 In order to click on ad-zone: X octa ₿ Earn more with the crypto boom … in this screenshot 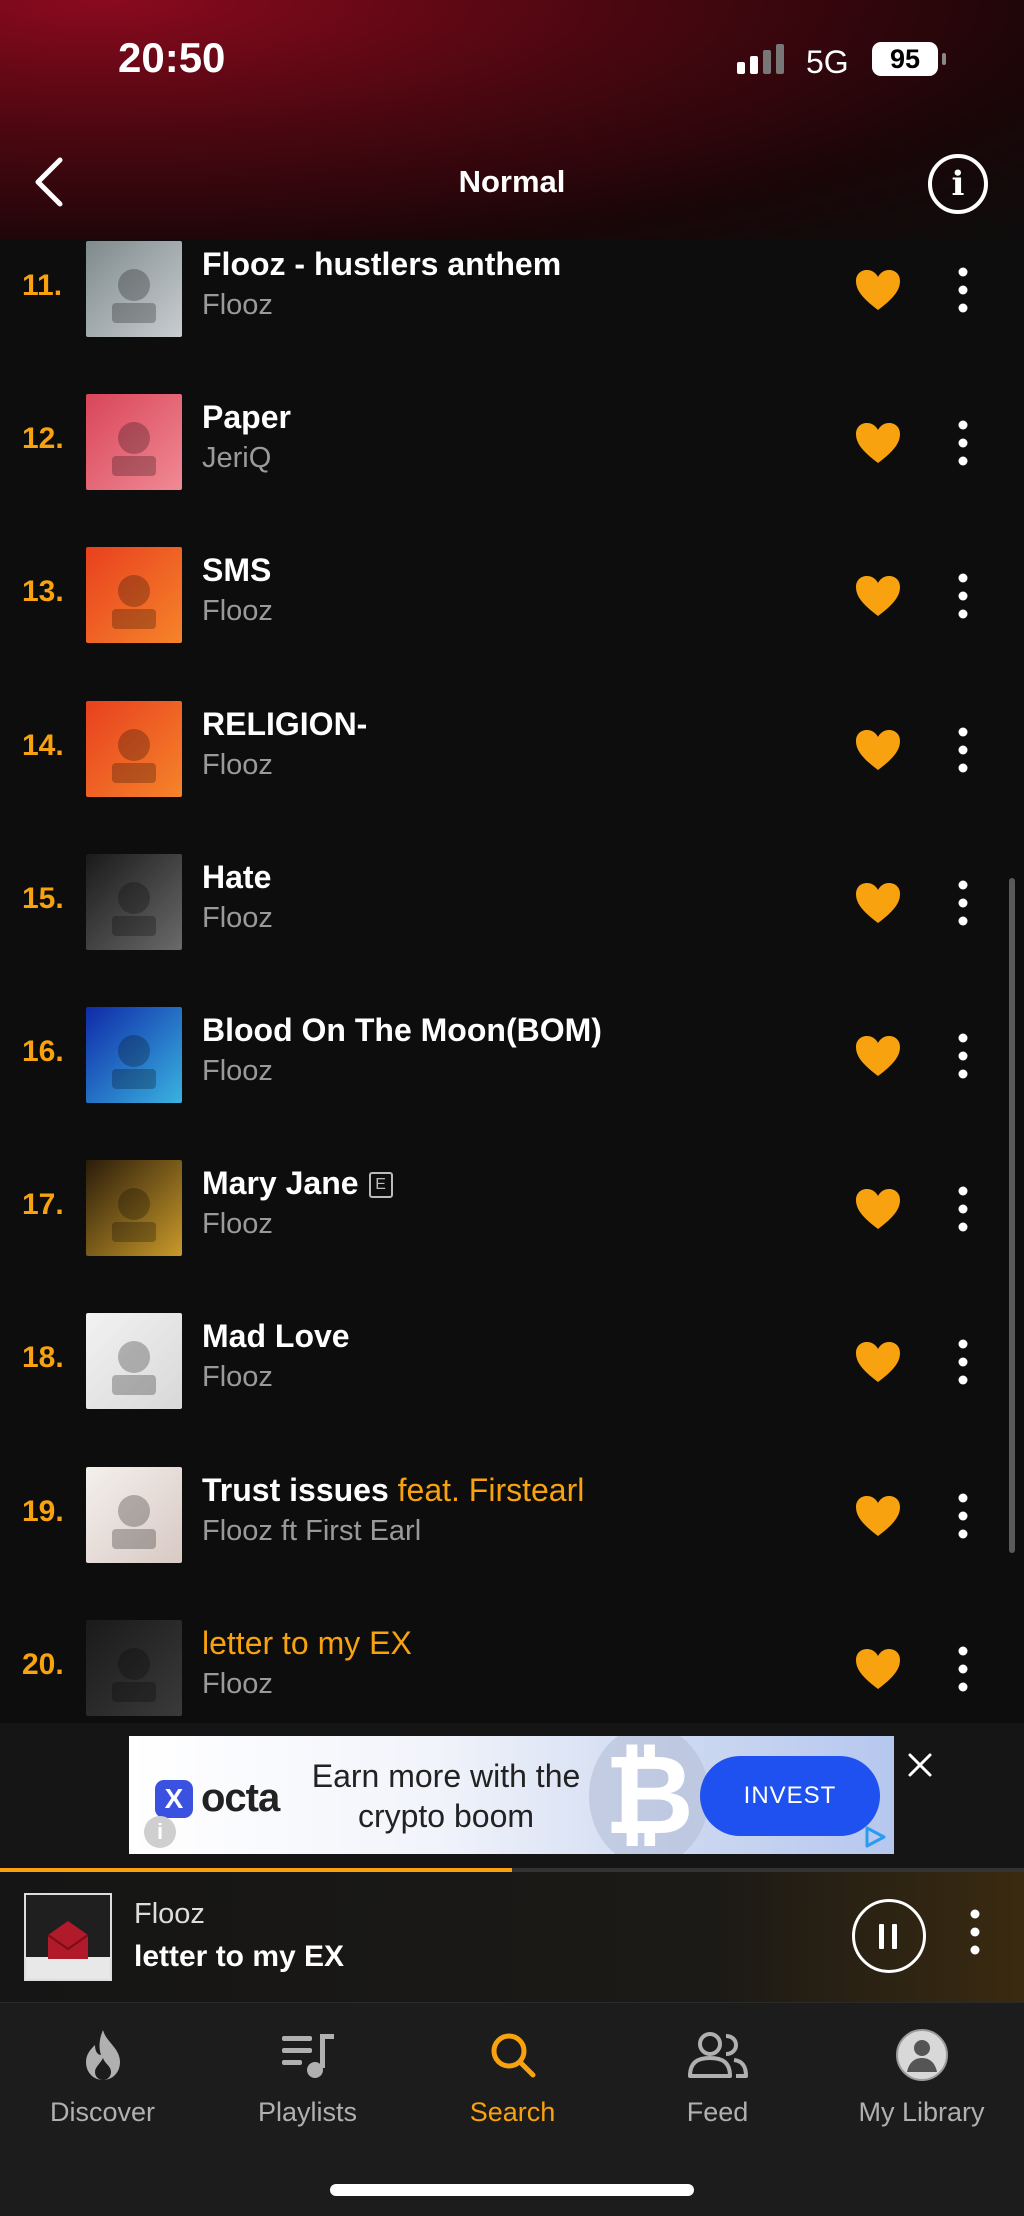, I will do `click(512, 1795)`.